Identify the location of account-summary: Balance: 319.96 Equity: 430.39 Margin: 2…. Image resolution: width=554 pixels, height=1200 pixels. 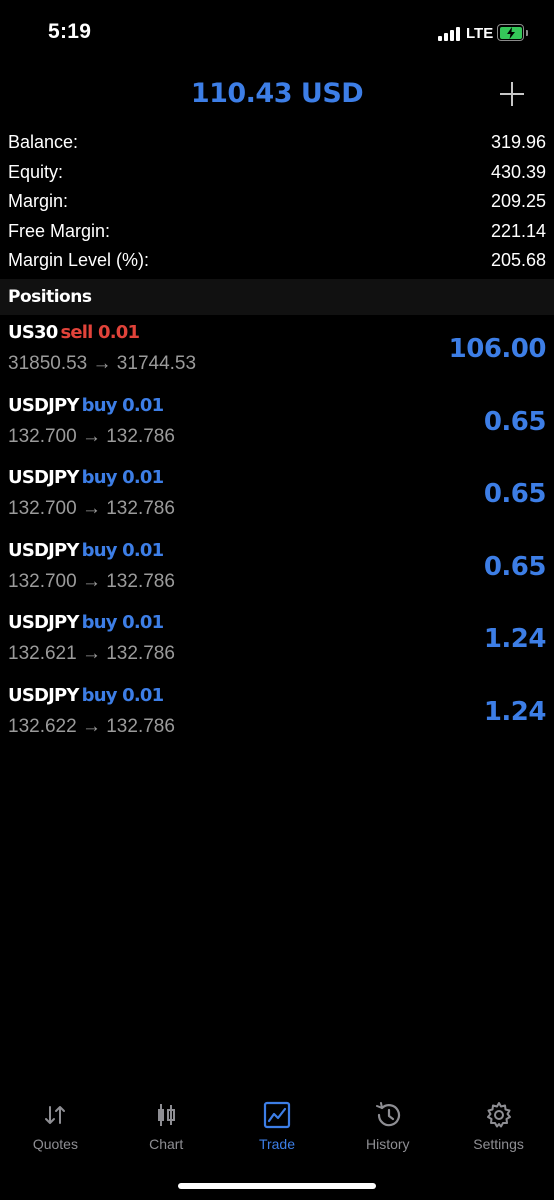
(277, 202).